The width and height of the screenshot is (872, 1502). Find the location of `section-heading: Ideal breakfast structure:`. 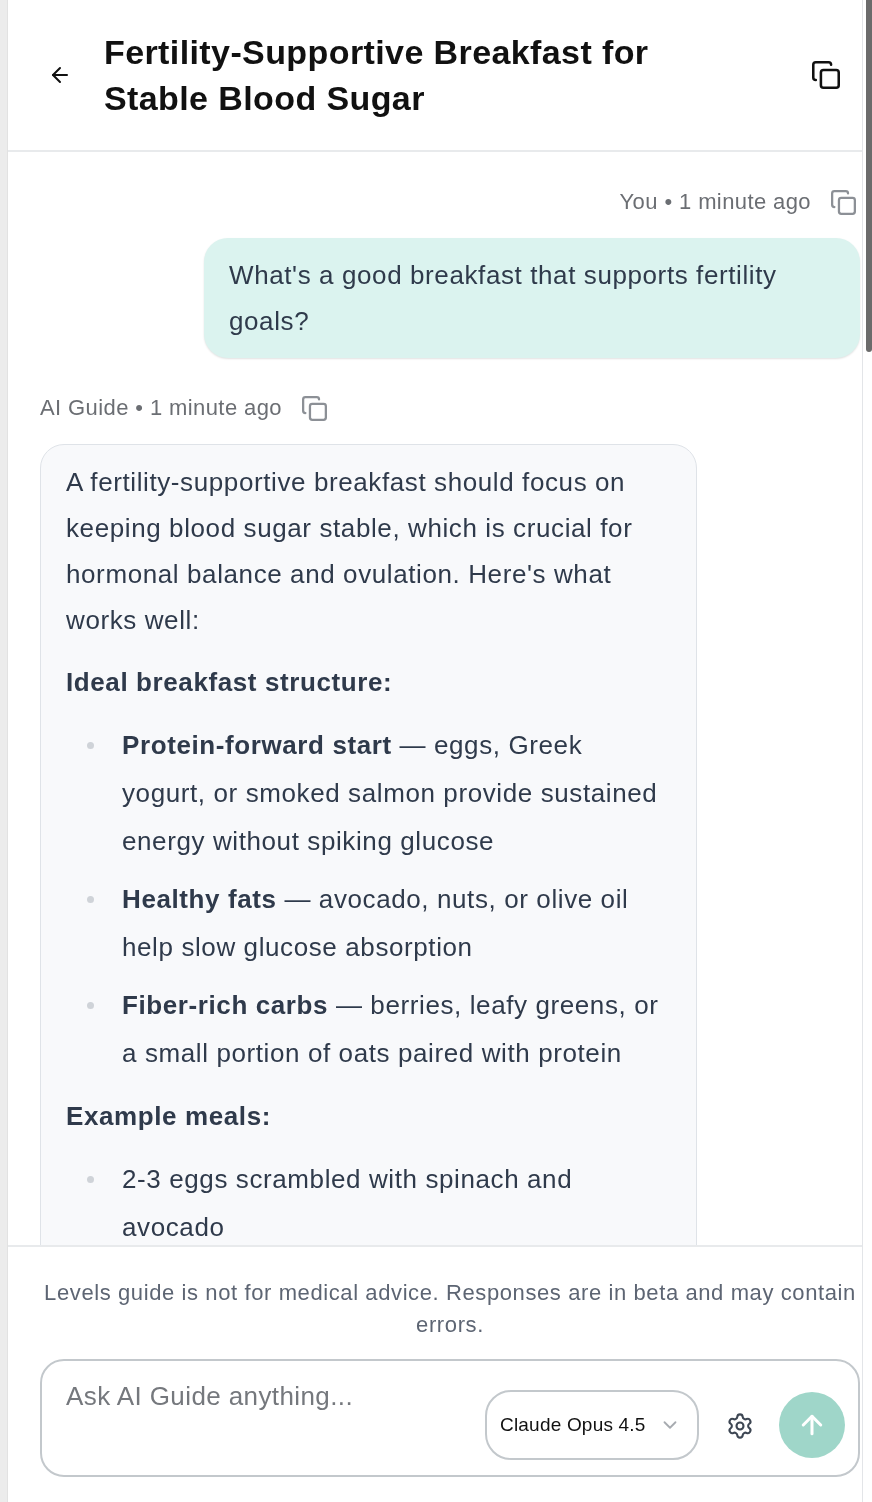

section-heading: Ideal breakfast structure: is located at coordinates (230, 682).